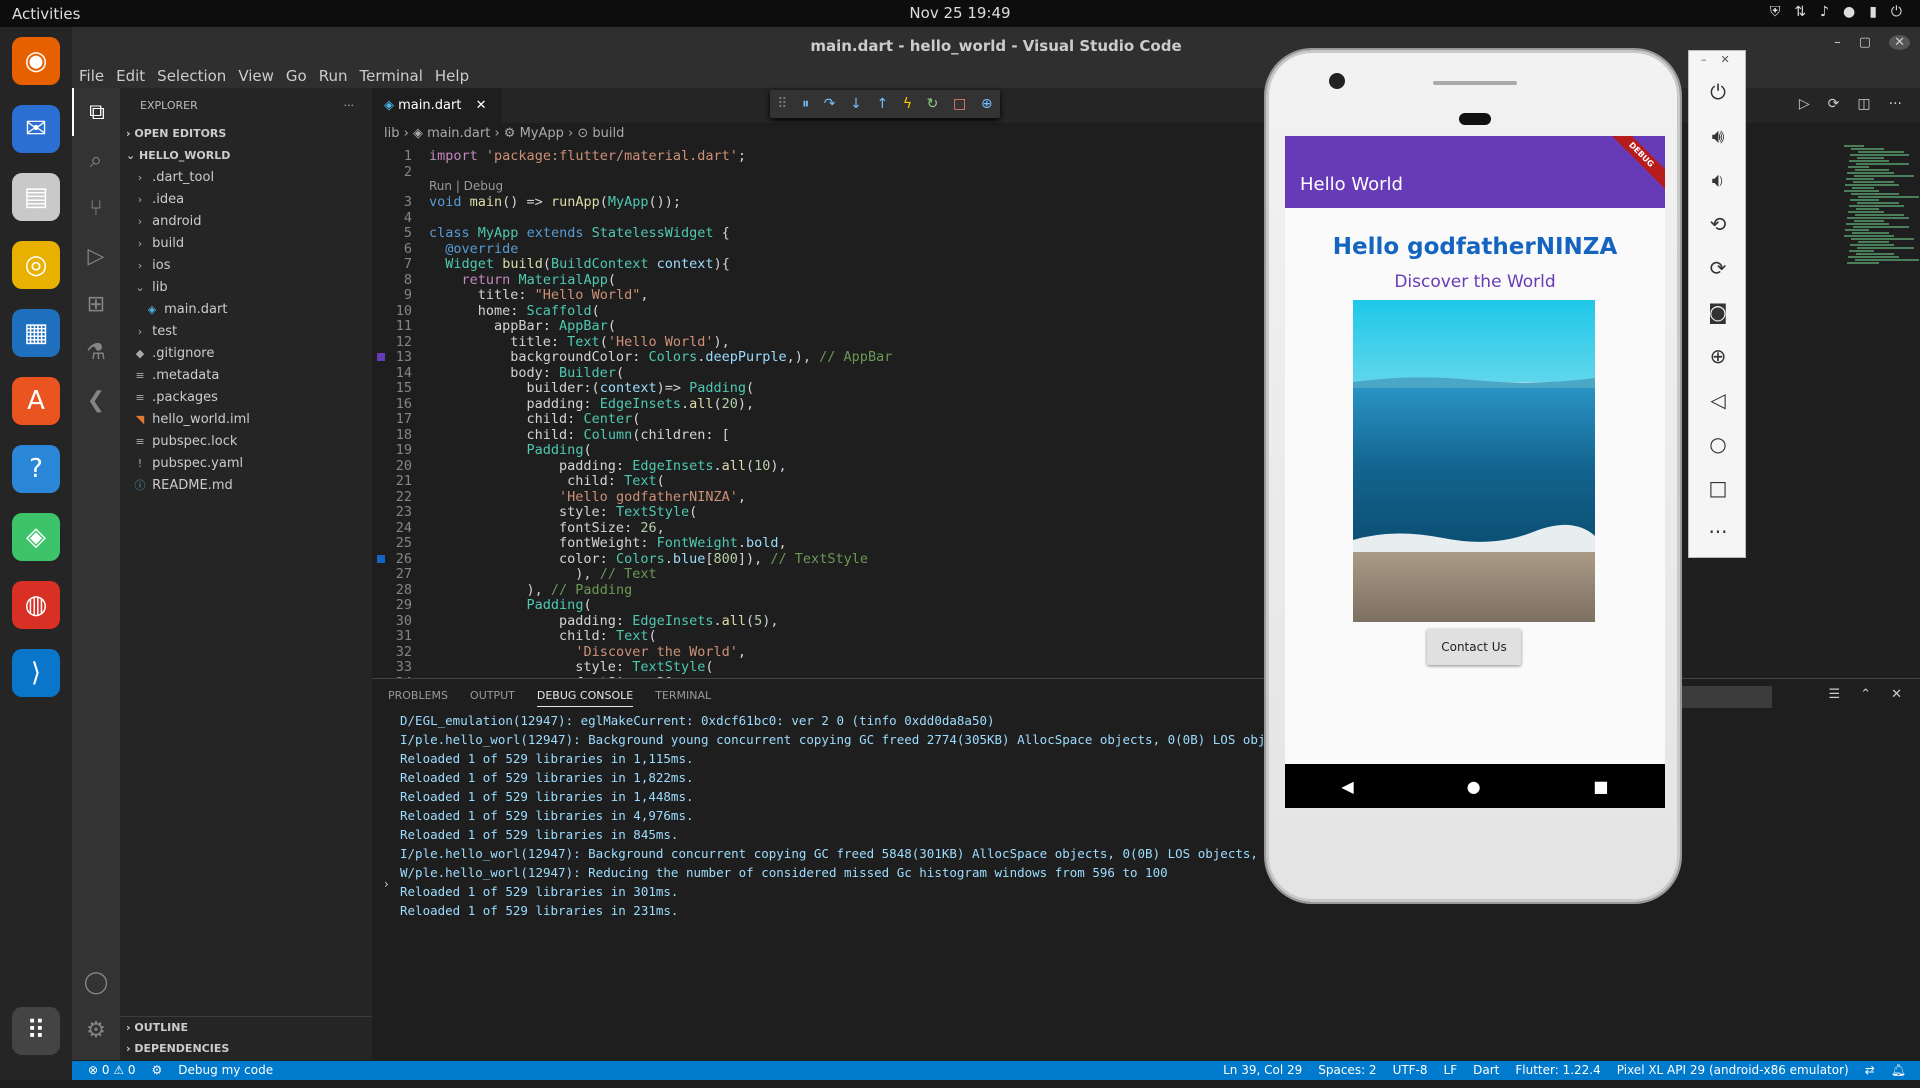 The height and width of the screenshot is (1088, 1920). Describe the element at coordinates (1896, 694) in the screenshot. I see `close-panel-icon: ✕` at that location.